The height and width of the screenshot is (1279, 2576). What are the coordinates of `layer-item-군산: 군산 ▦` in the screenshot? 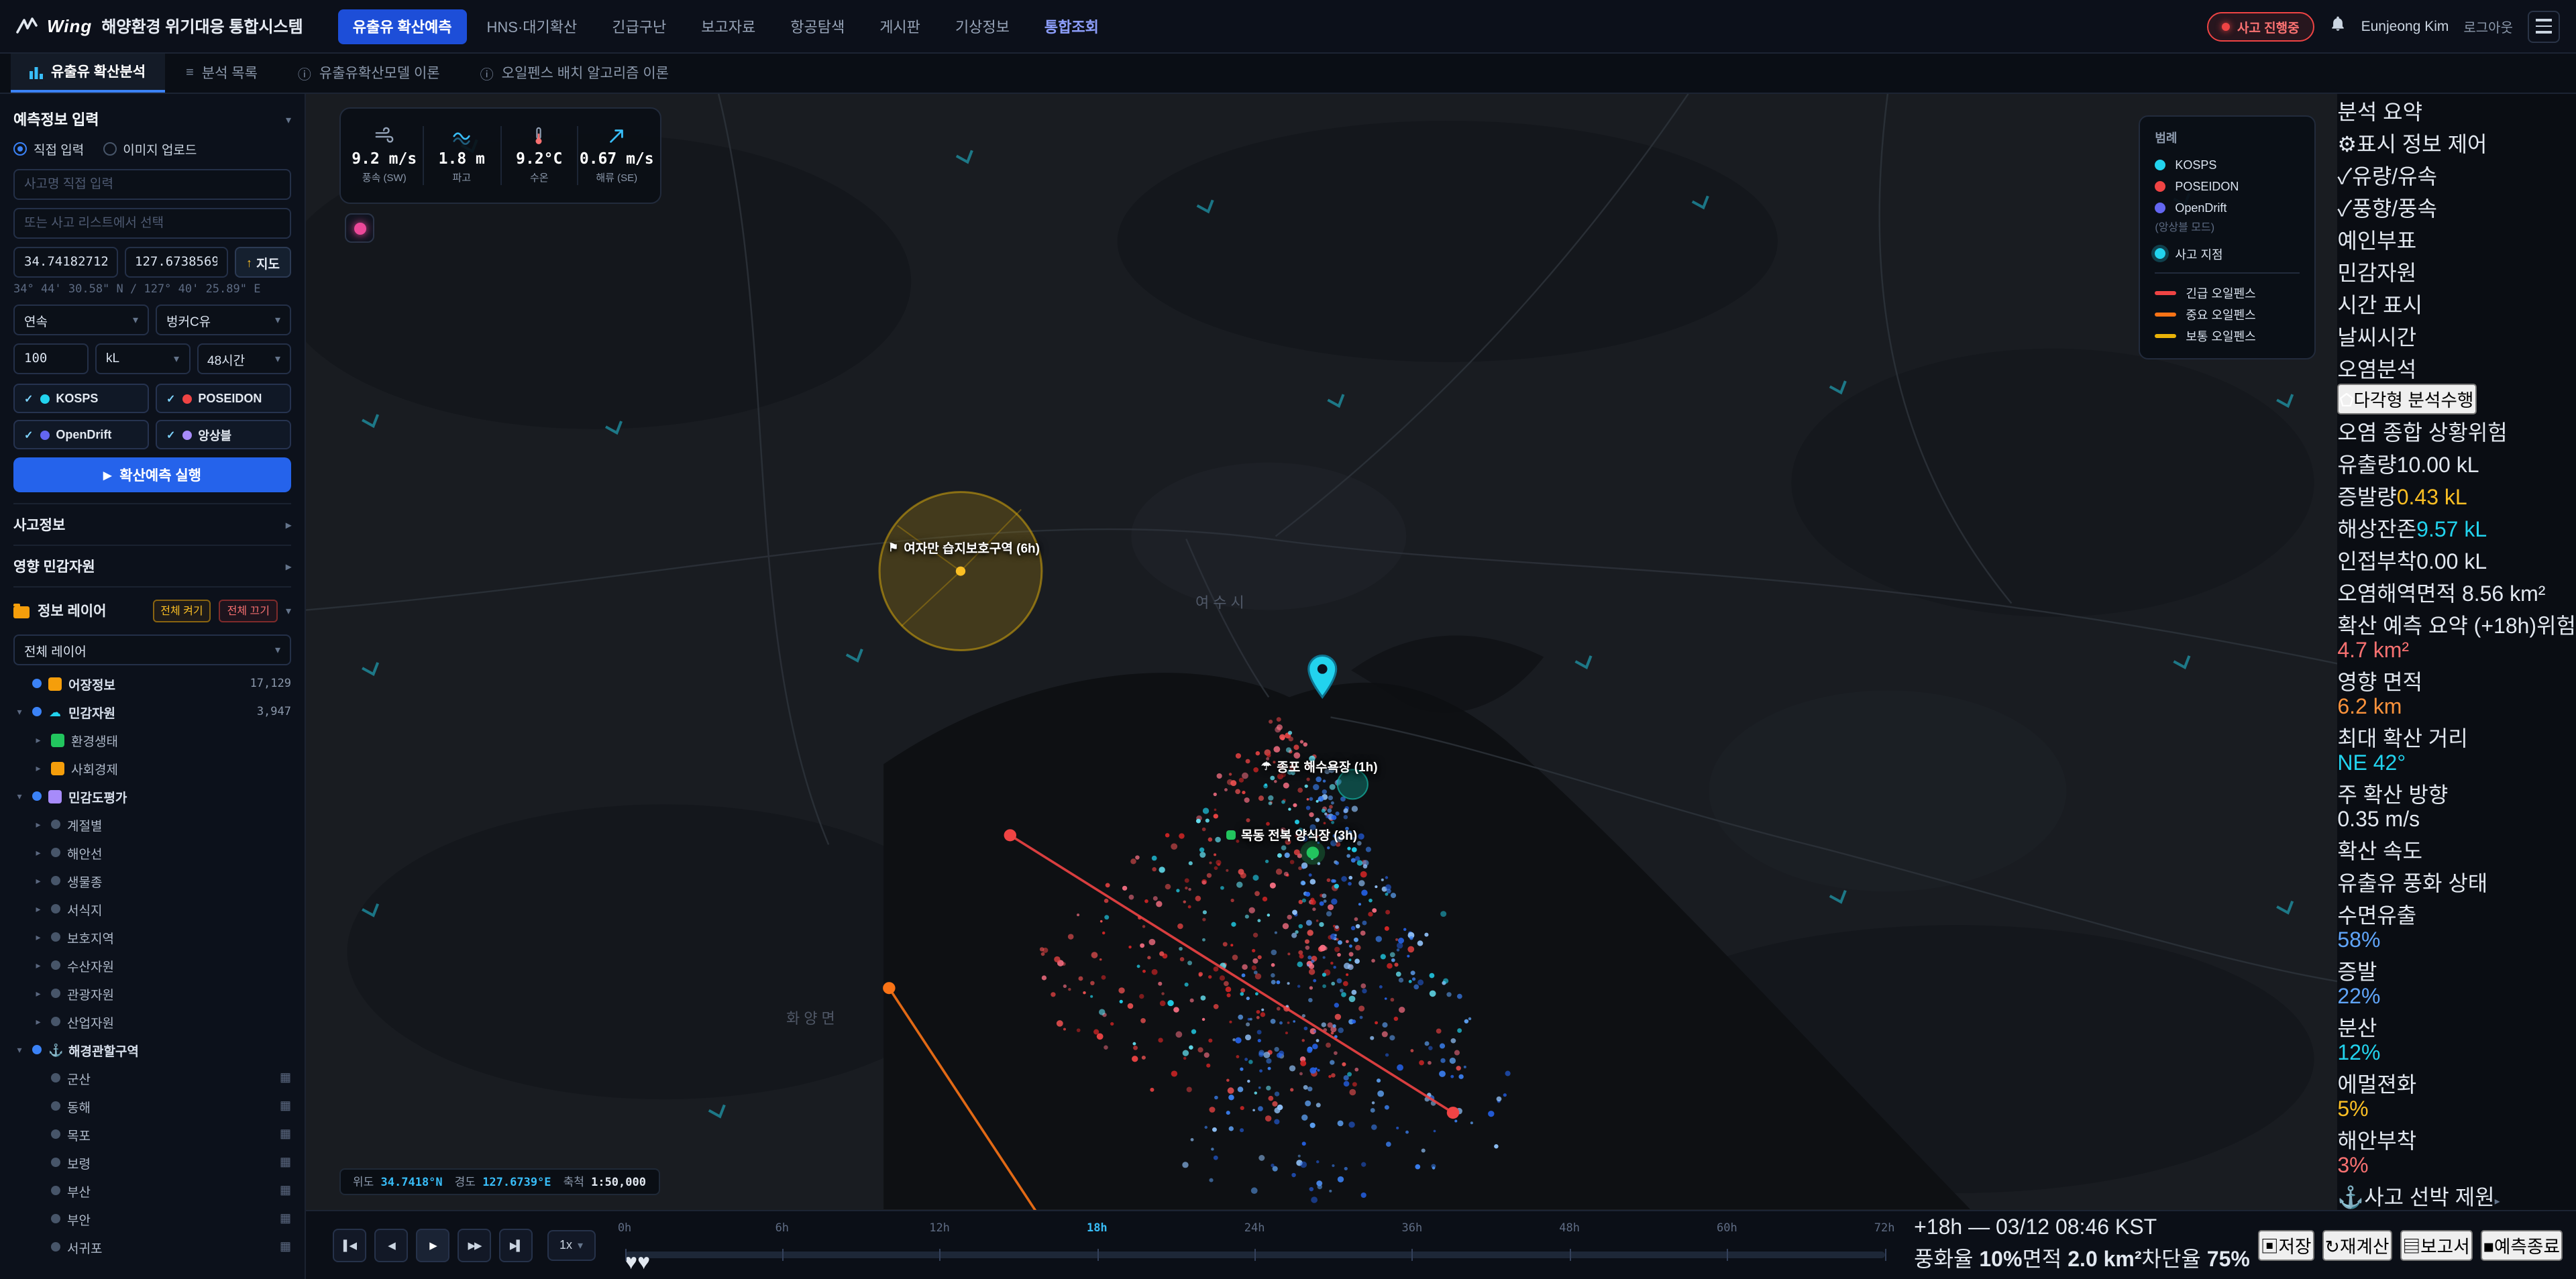 It's located at (152, 1078).